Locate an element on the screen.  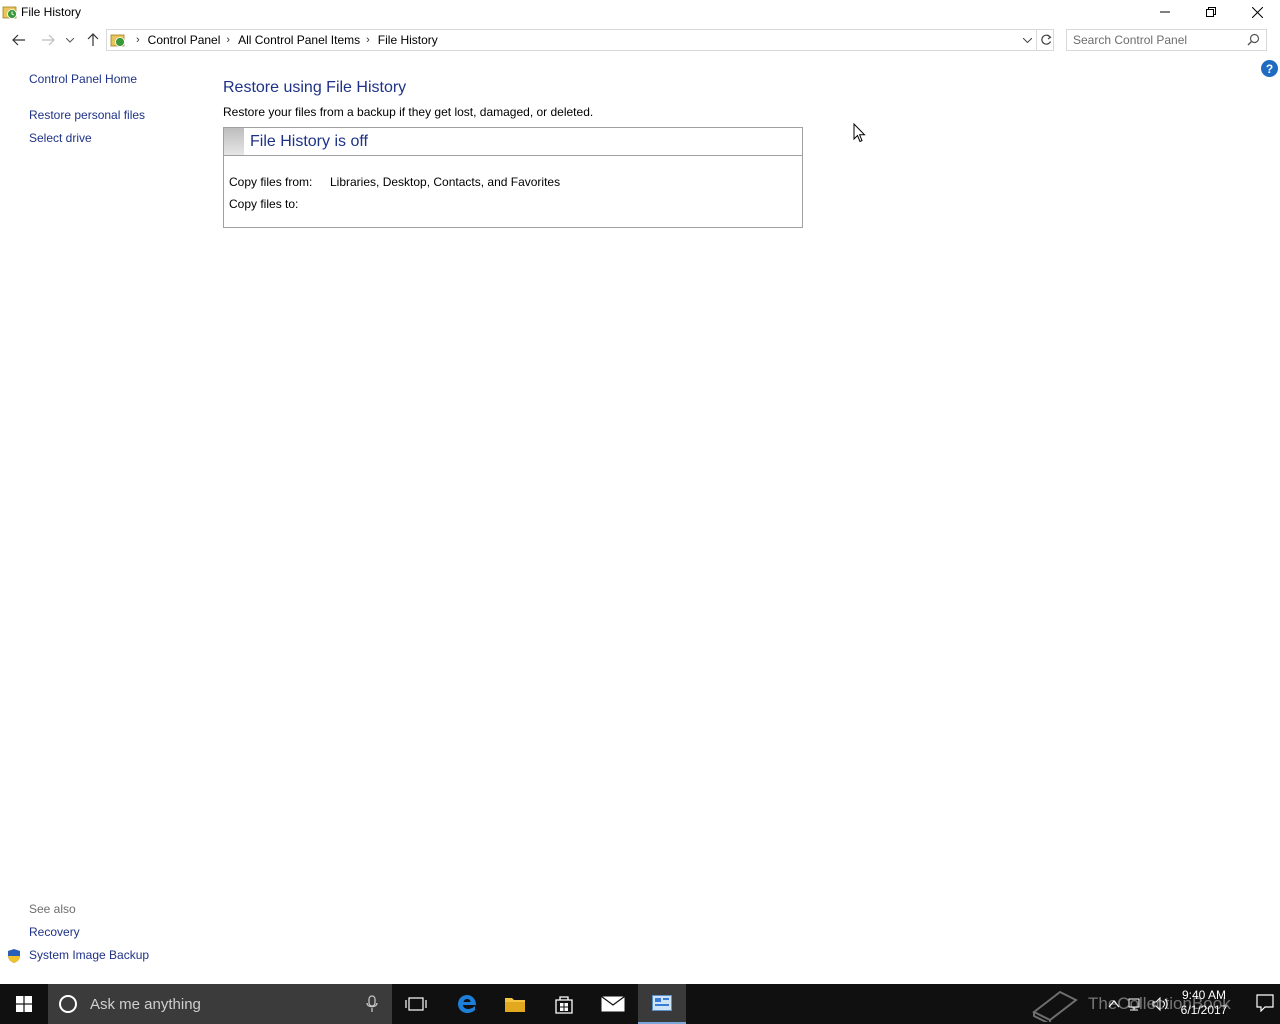
select-drive-link: Select drive is located at coordinates (60, 138).